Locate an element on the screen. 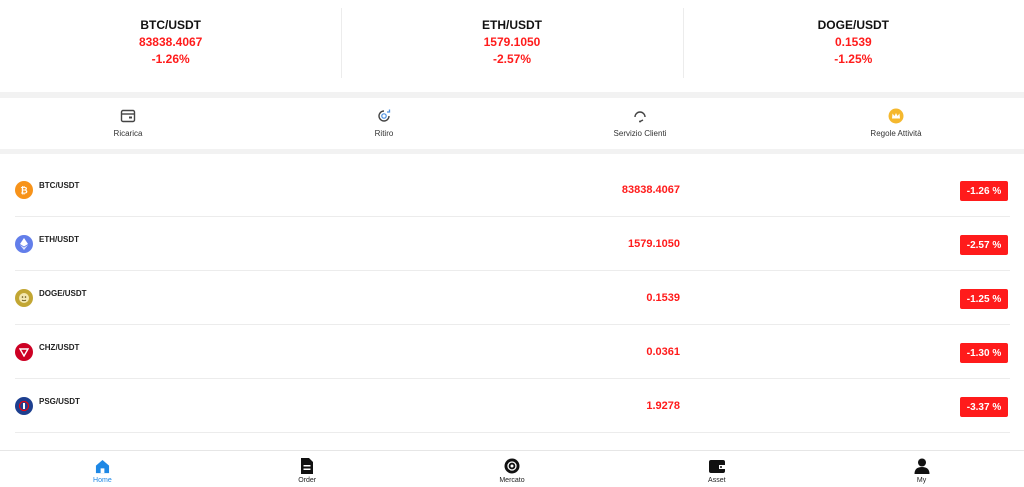 This screenshot has width=1024, height=487. tab-my: My is located at coordinates (921, 469).